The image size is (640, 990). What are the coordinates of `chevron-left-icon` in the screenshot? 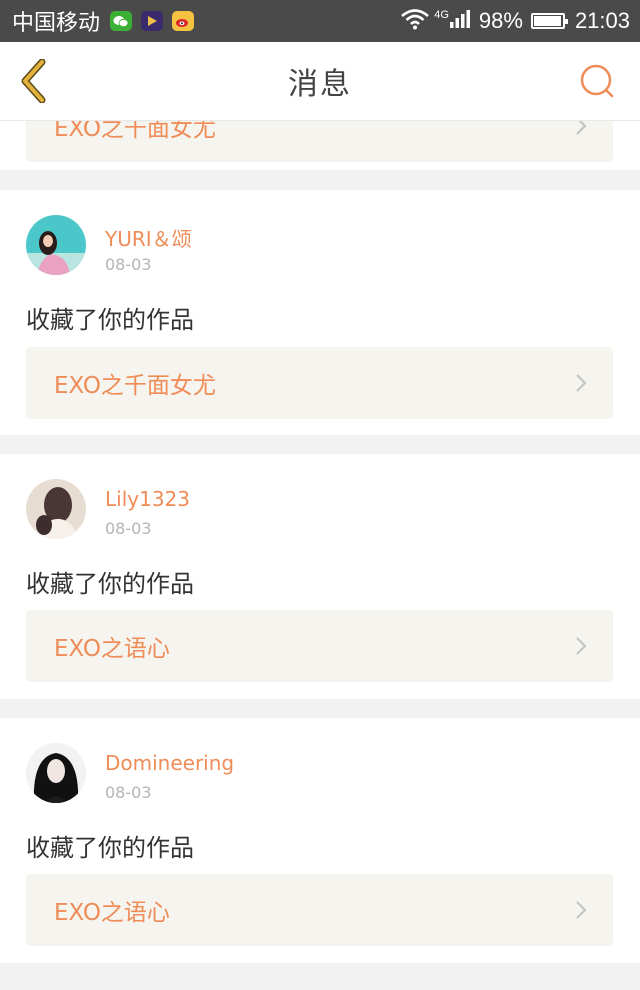 It's located at (33, 81).